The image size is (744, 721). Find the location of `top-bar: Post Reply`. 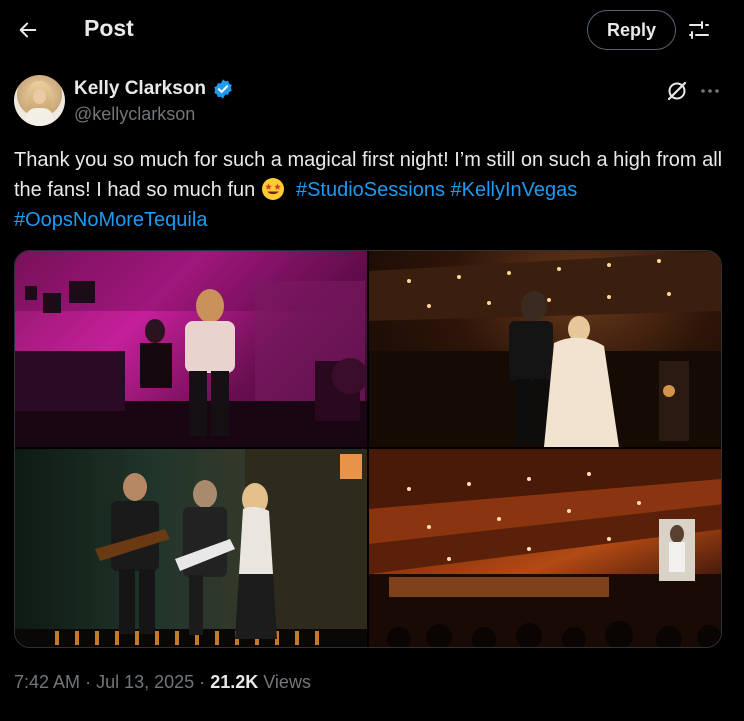

top-bar: Post Reply is located at coordinates (372, 30).